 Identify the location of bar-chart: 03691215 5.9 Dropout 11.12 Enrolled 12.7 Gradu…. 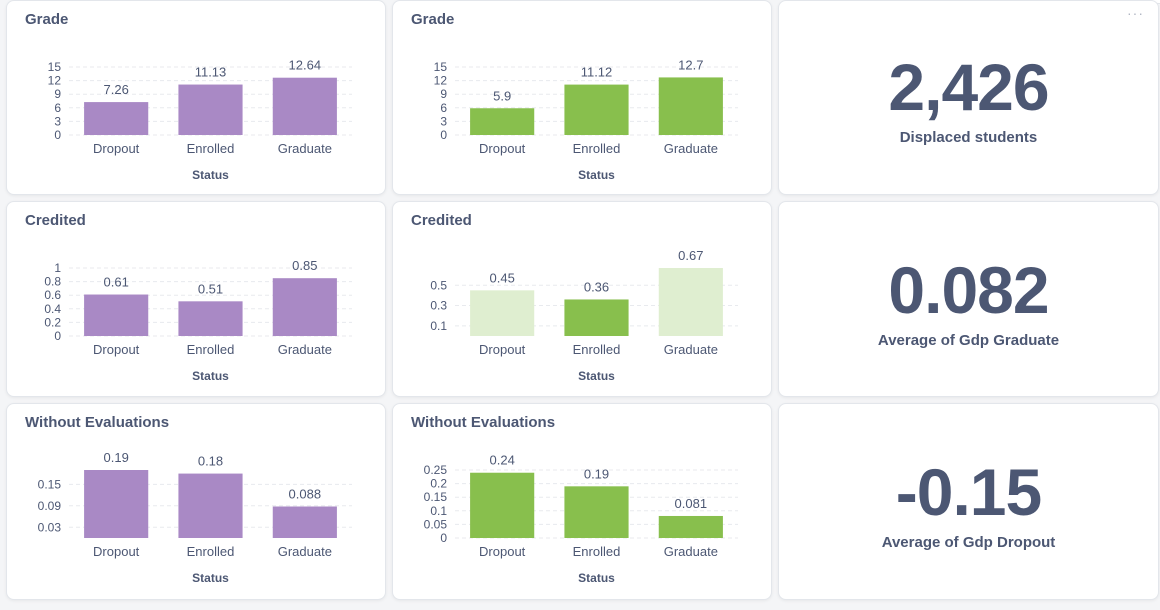
(586, 119).